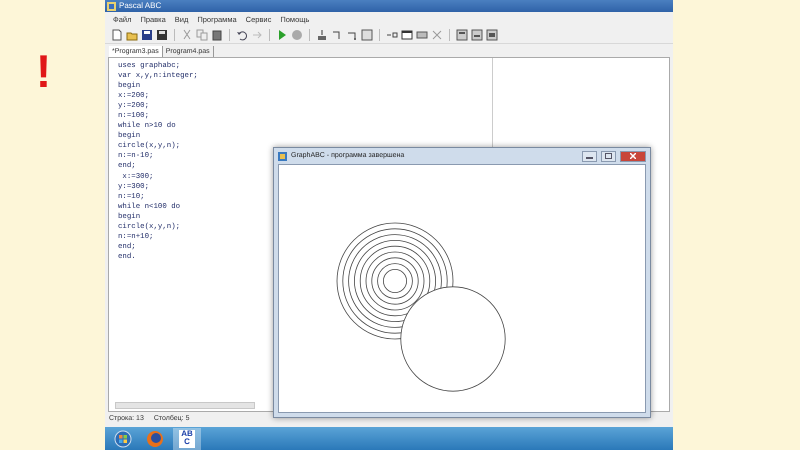 This screenshot has width=800, height=450. I want to click on minimize-button, so click(589, 156).